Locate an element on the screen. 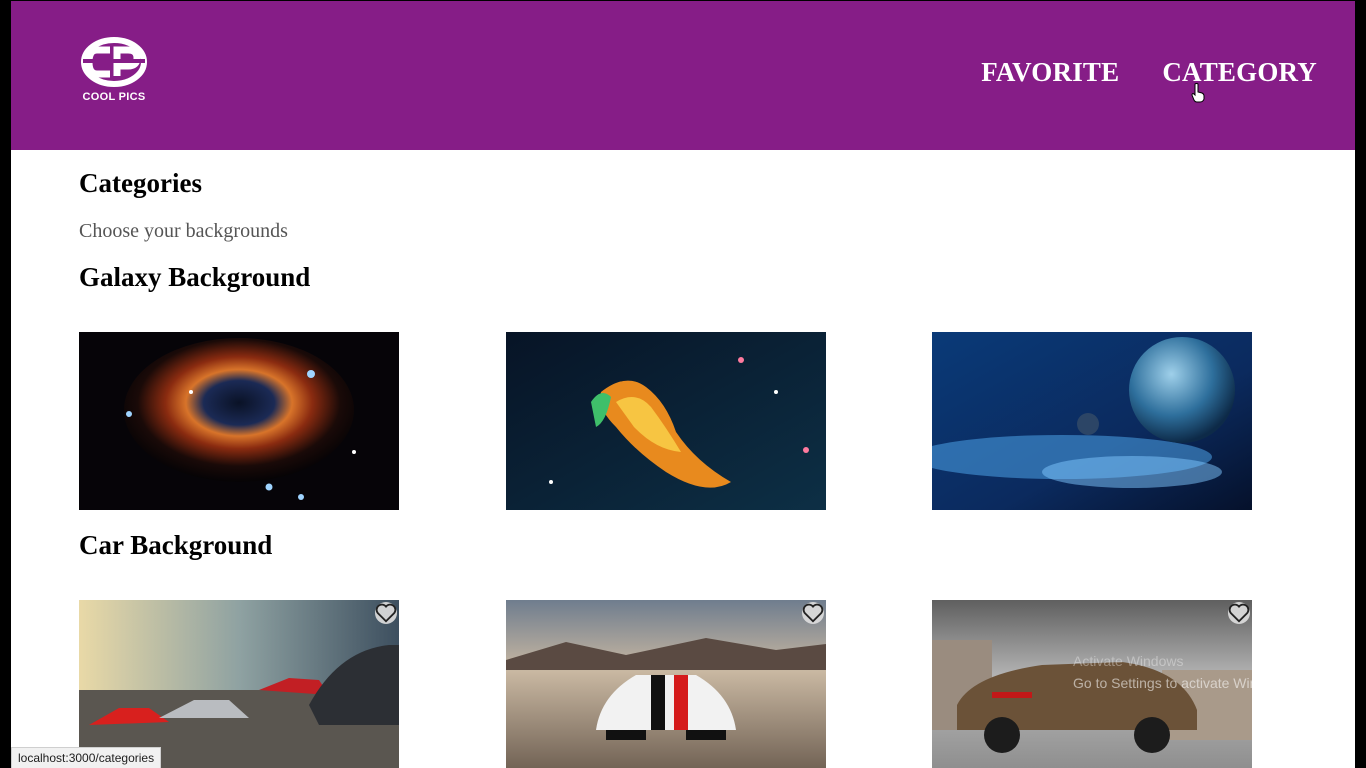  helix-nebula-image is located at coordinates (239, 421).